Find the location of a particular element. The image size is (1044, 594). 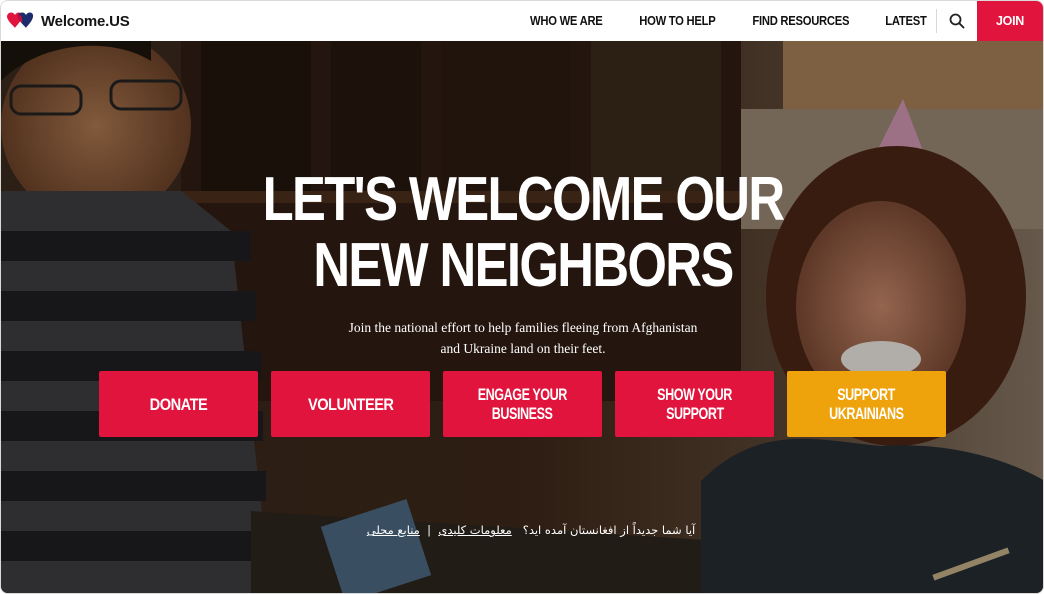

search-icon is located at coordinates (957, 21).